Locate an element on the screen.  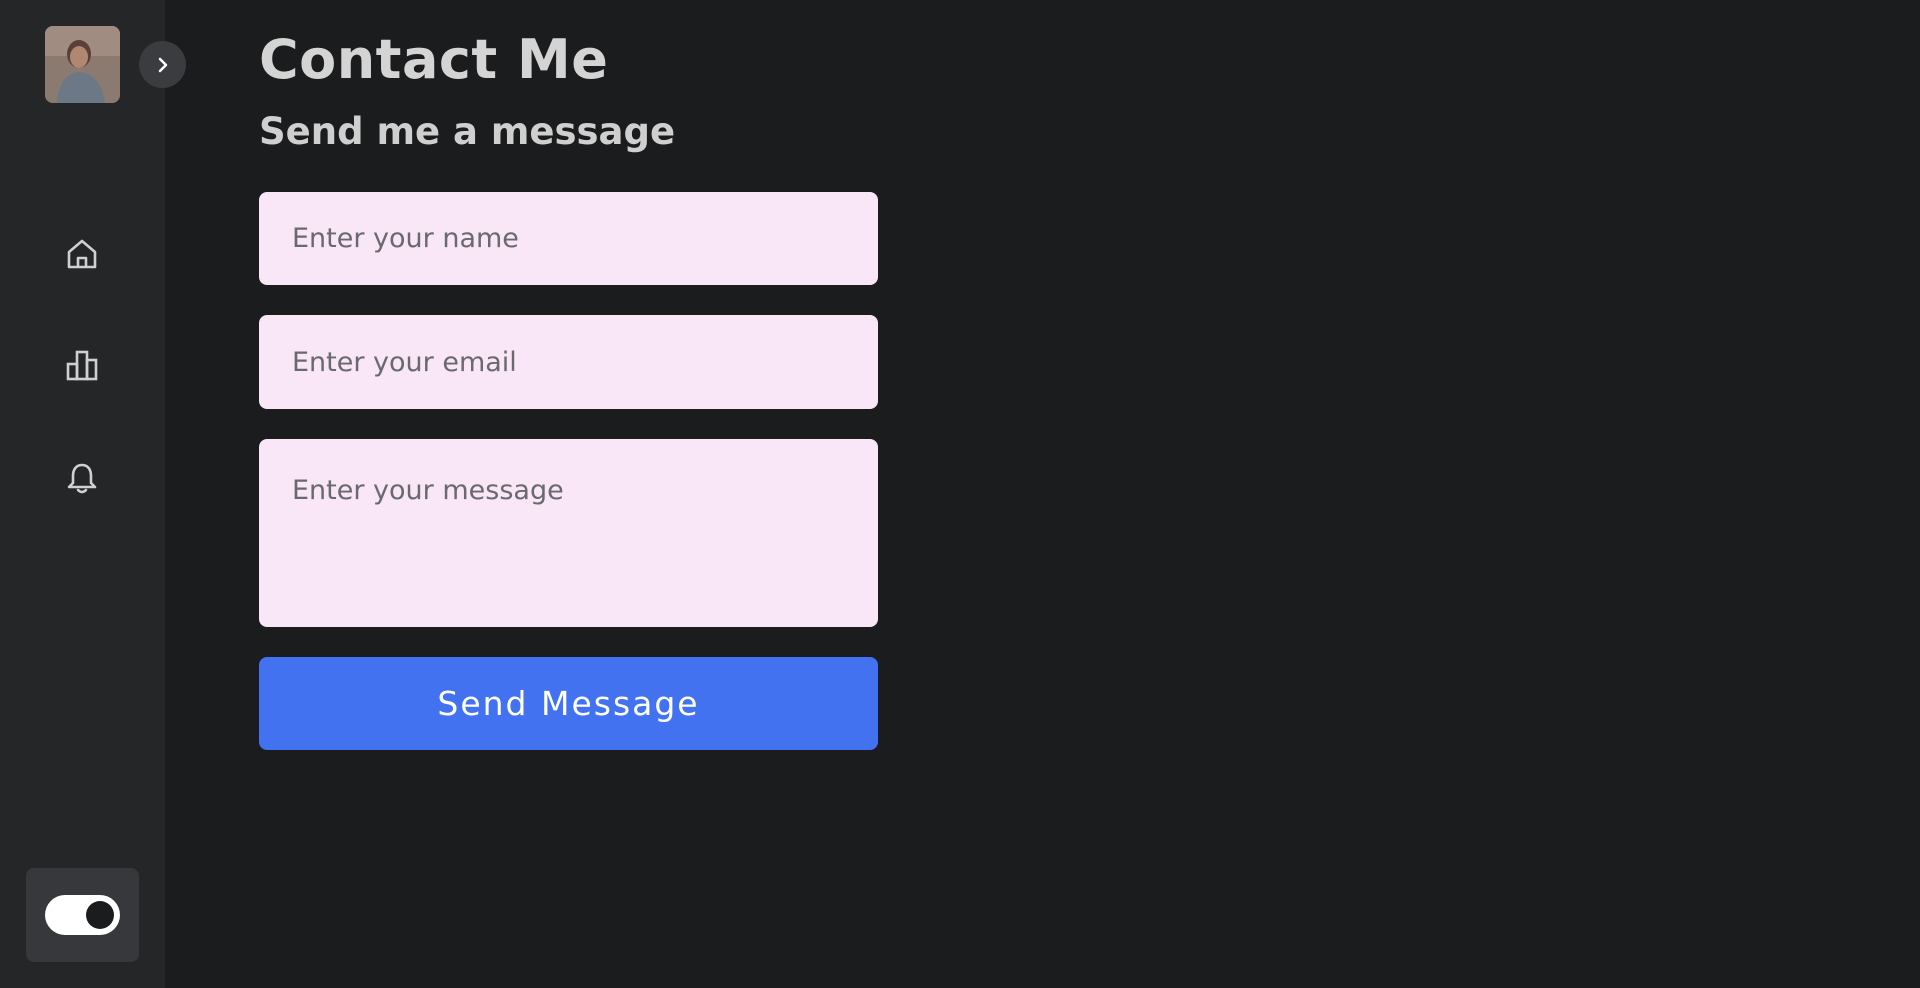
bell-icon is located at coordinates (82, 478).